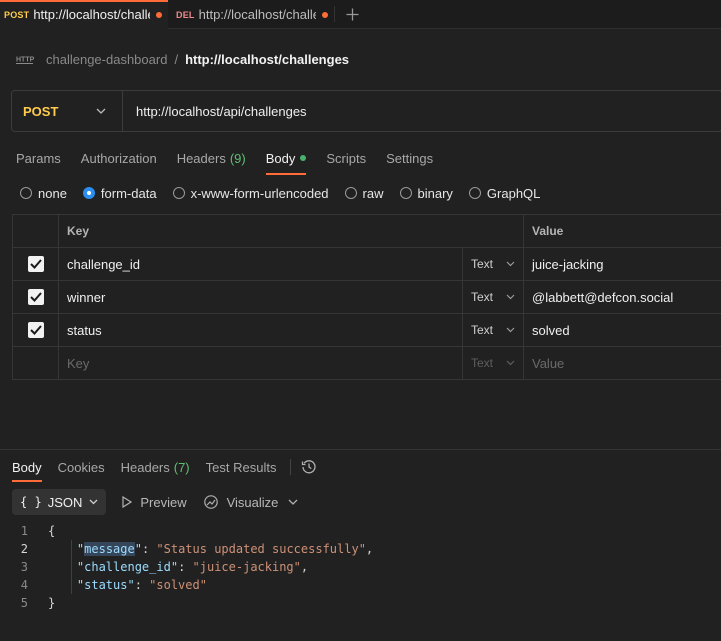  What do you see at coordinates (105, 585) in the screenshot?
I see `json-key: "status"` at bounding box center [105, 585].